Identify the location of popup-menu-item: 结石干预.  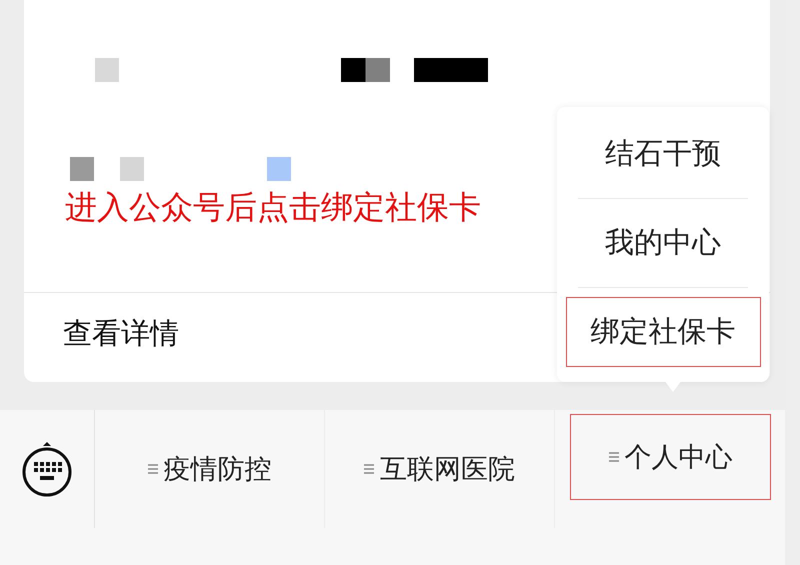
(663, 154).